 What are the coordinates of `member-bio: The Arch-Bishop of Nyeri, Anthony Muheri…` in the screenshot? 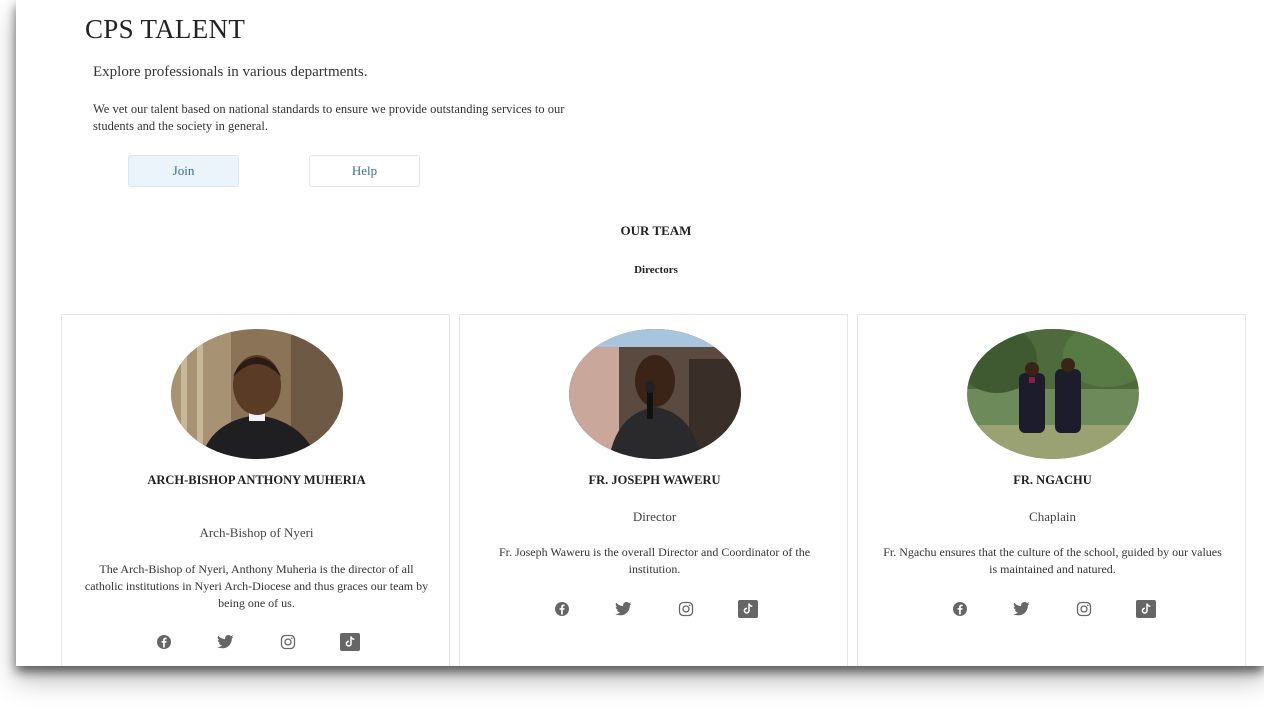 It's located at (256, 586).